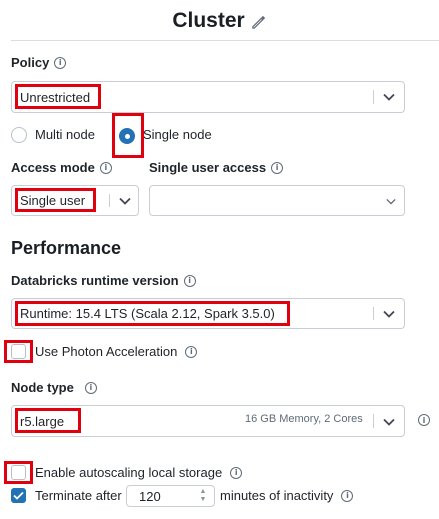  I want to click on header-divider, so click(225, 40).